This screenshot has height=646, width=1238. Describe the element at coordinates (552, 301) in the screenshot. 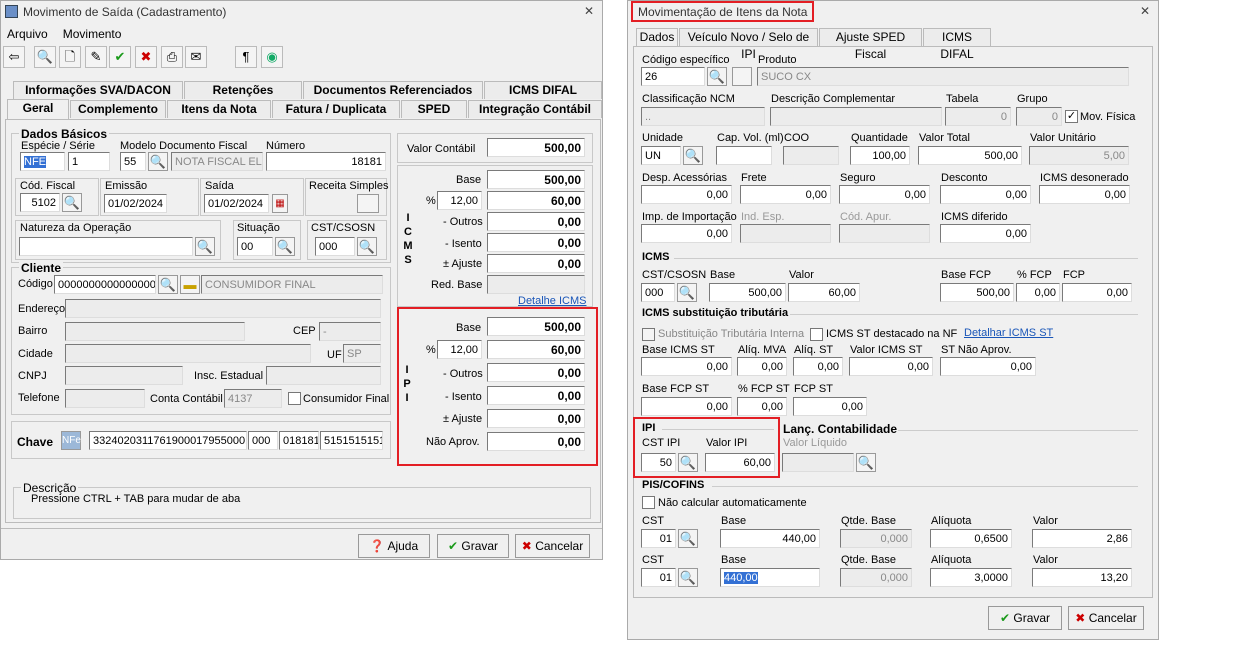

I see `detalhe-icms-link: Detalhe ICMS` at that location.